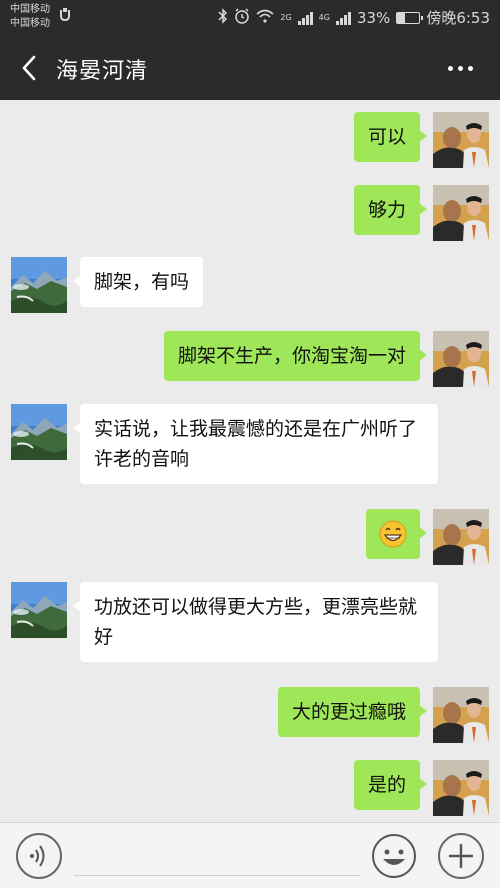  Describe the element at coordinates (393, 534) in the screenshot. I see `grinning-face-emoji-icon` at that location.